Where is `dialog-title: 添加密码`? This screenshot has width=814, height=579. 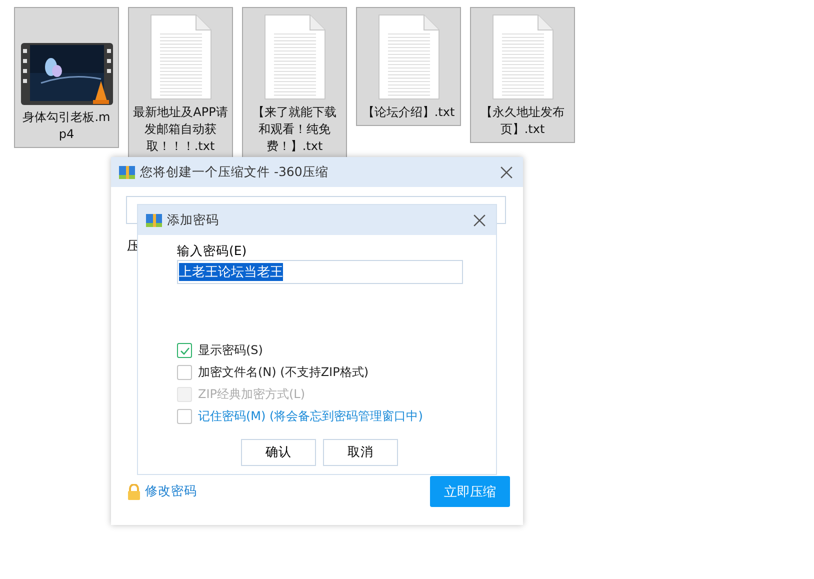 dialog-title: 添加密码 is located at coordinates (193, 220).